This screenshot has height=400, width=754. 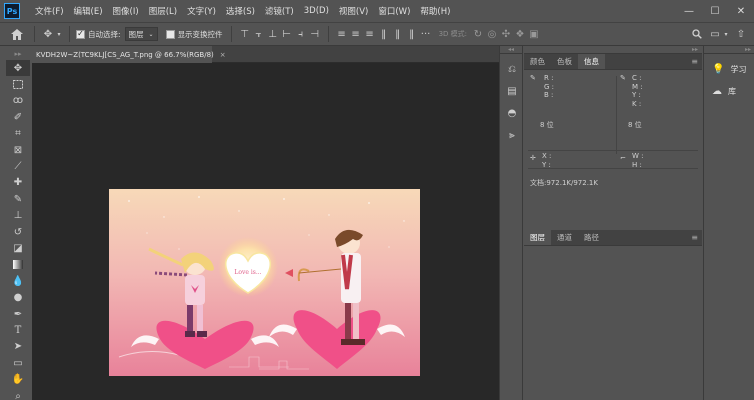 I want to click on distribute-bottom-icon: ≡, so click(x=370, y=34).